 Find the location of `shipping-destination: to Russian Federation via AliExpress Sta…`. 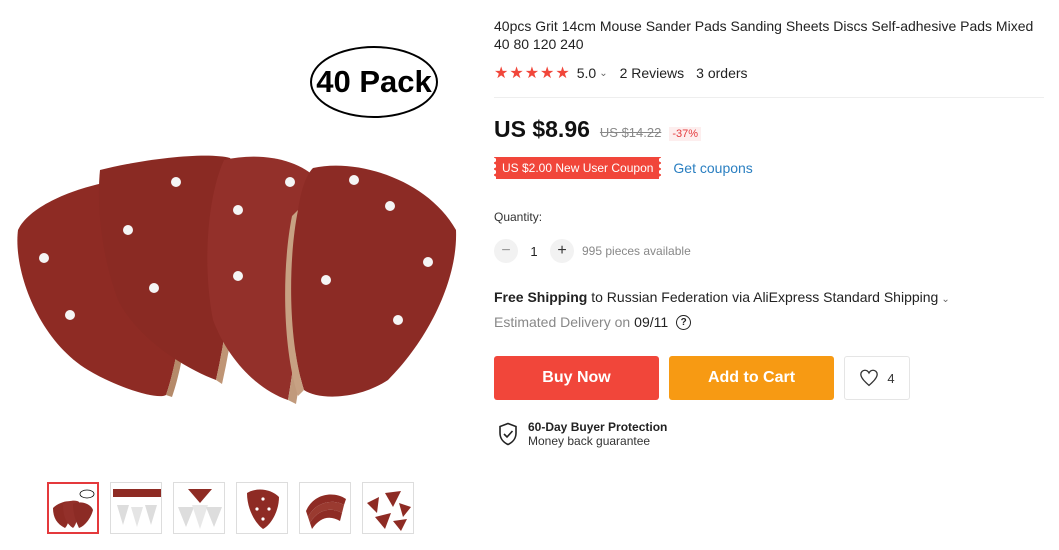

shipping-destination: to Russian Federation via AliExpress Sta… is located at coordinates (763, 297).